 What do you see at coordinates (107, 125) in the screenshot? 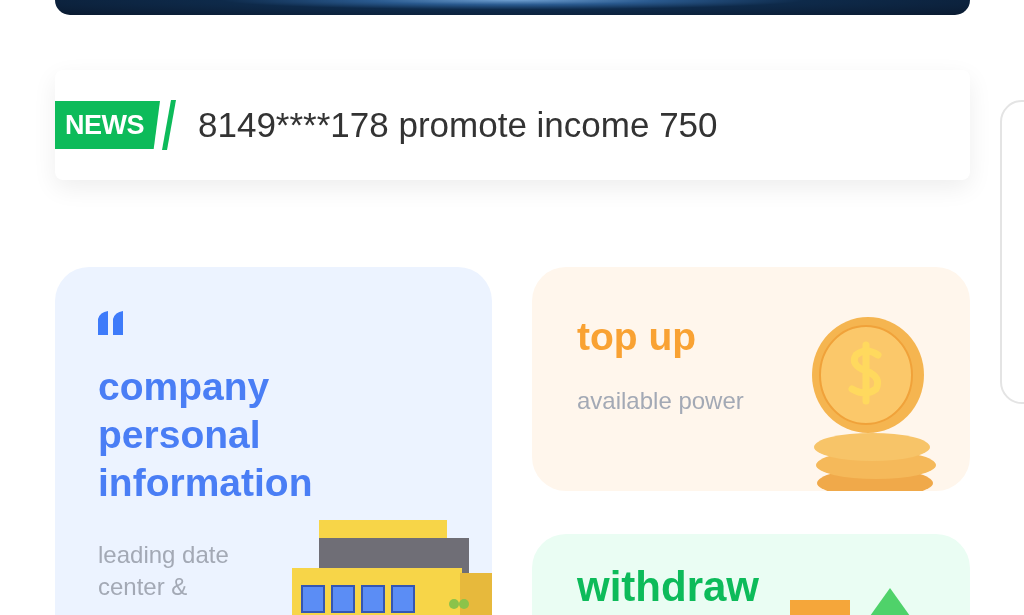
I see `news-badge: NEWS` at bounding box center [107, 125].